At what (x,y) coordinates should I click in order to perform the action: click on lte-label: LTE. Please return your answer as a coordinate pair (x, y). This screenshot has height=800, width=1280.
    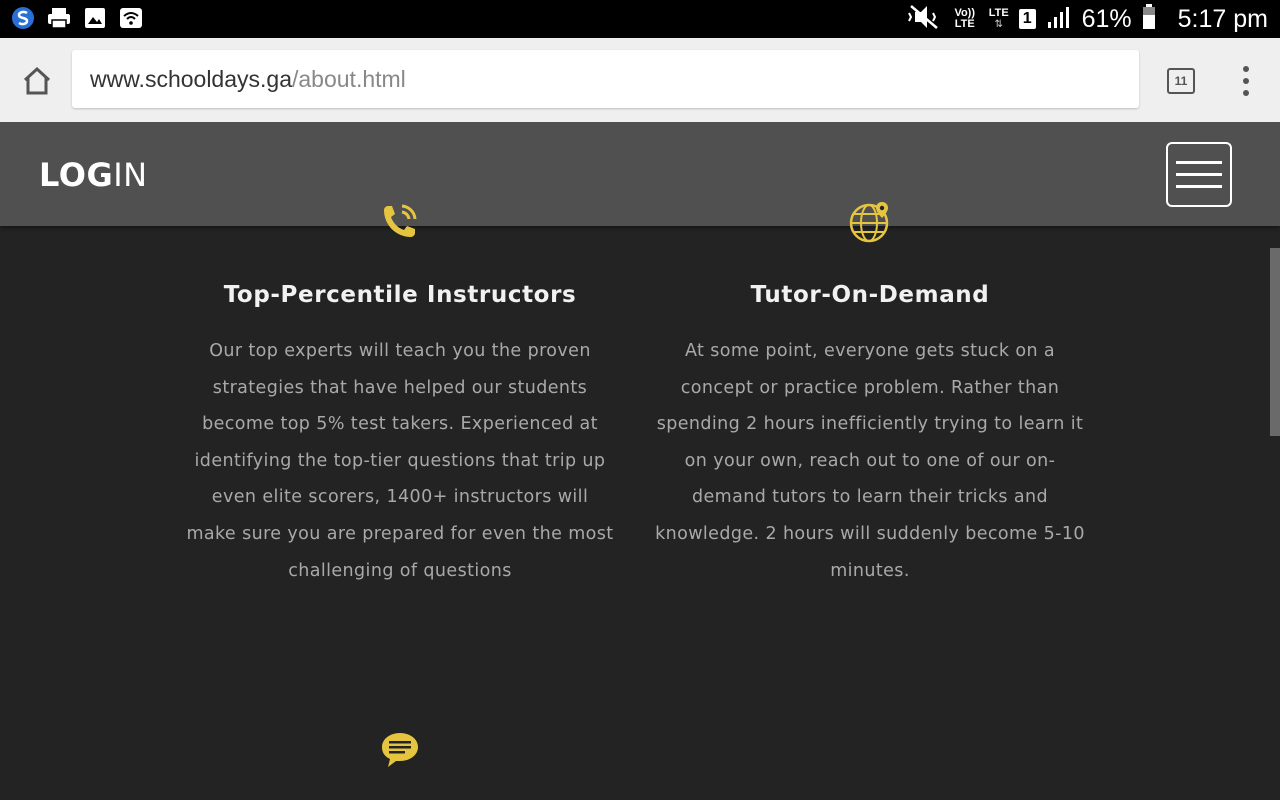
    Looking at the image, I should click on (998, 13).